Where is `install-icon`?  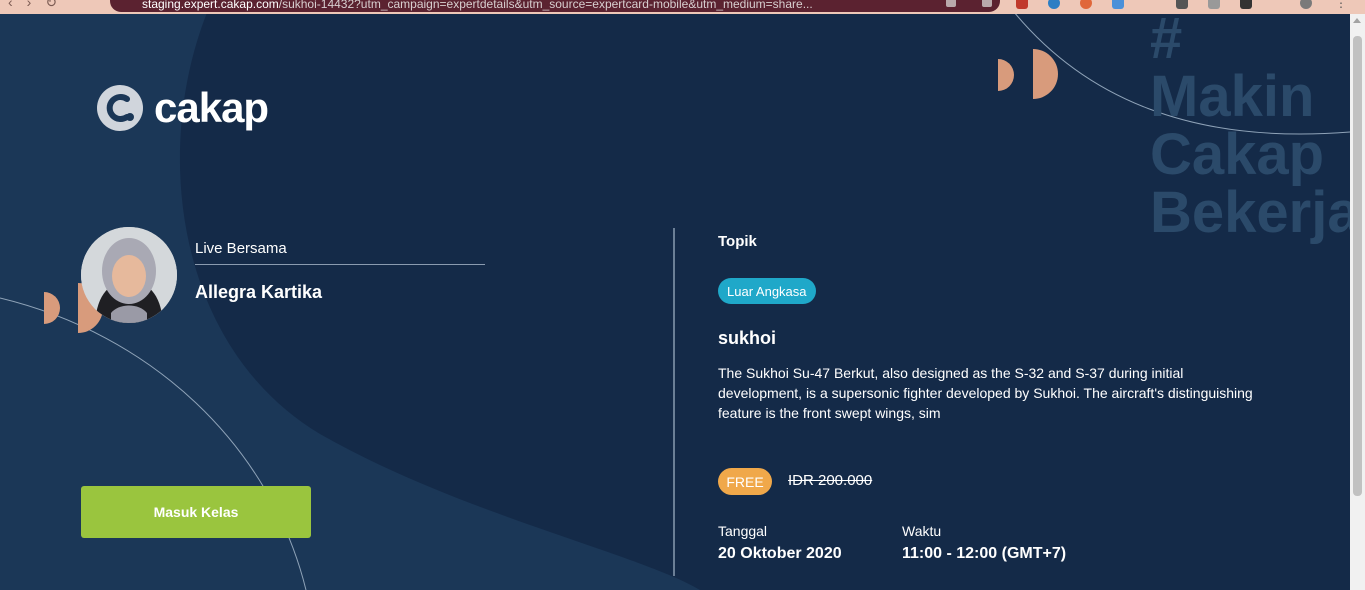 install-icon is located at coordinates (951, 3).